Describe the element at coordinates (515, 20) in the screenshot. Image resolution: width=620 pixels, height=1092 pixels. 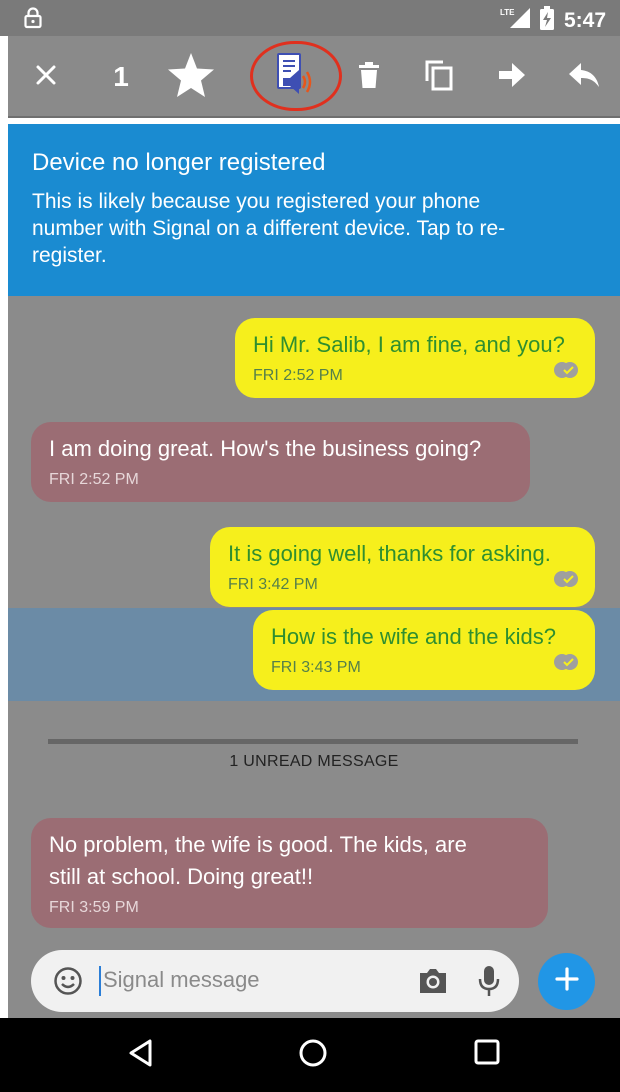
I see `lte-signal-icon: LTE` at that location.